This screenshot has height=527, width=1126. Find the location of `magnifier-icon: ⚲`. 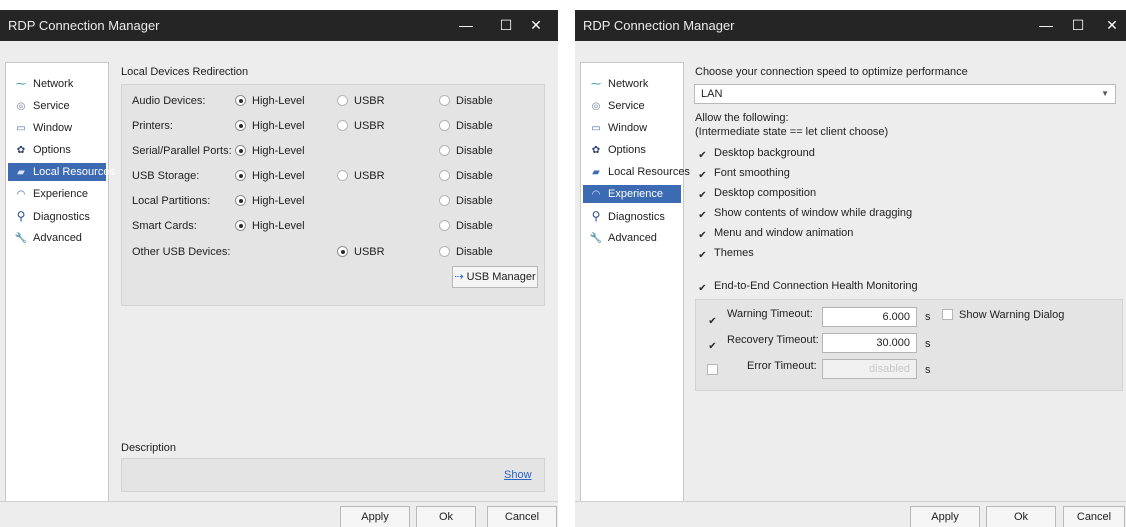

magnifier-icon: ⚲ is located at coordinates (596, 216).